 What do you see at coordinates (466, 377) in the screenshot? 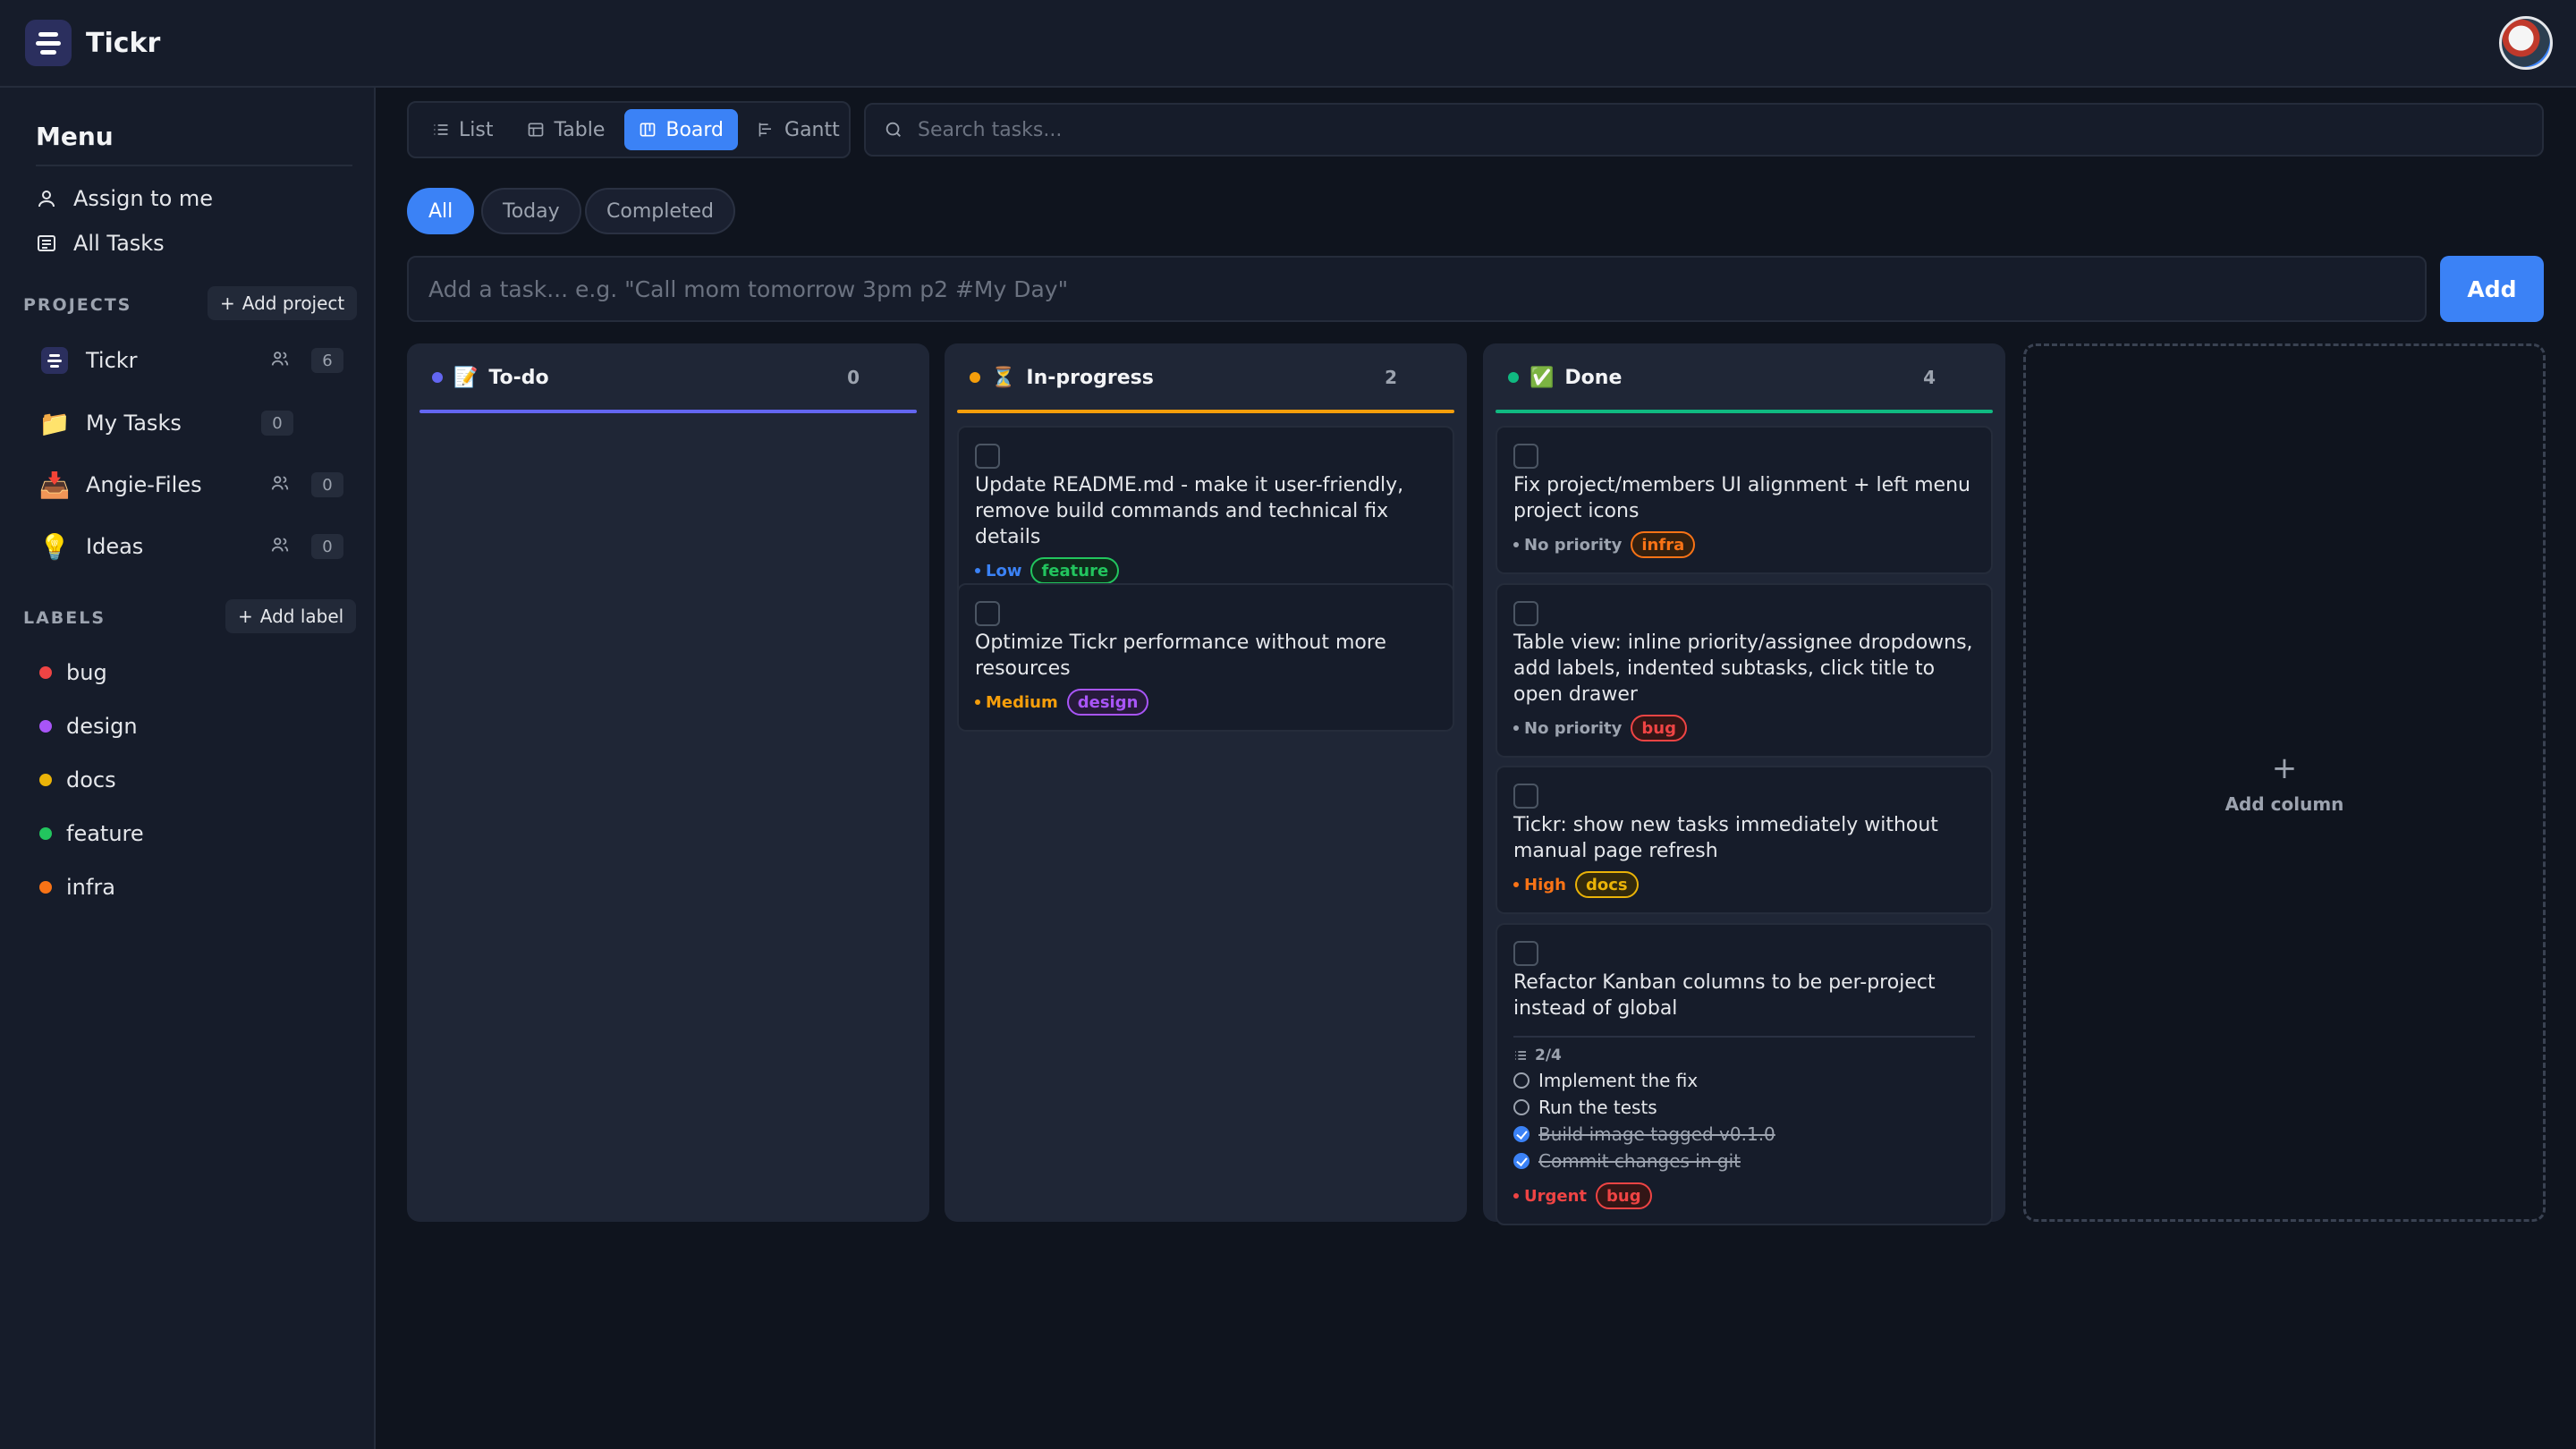
I see `column-emoji: 📝` at bounding box center [466, 377].